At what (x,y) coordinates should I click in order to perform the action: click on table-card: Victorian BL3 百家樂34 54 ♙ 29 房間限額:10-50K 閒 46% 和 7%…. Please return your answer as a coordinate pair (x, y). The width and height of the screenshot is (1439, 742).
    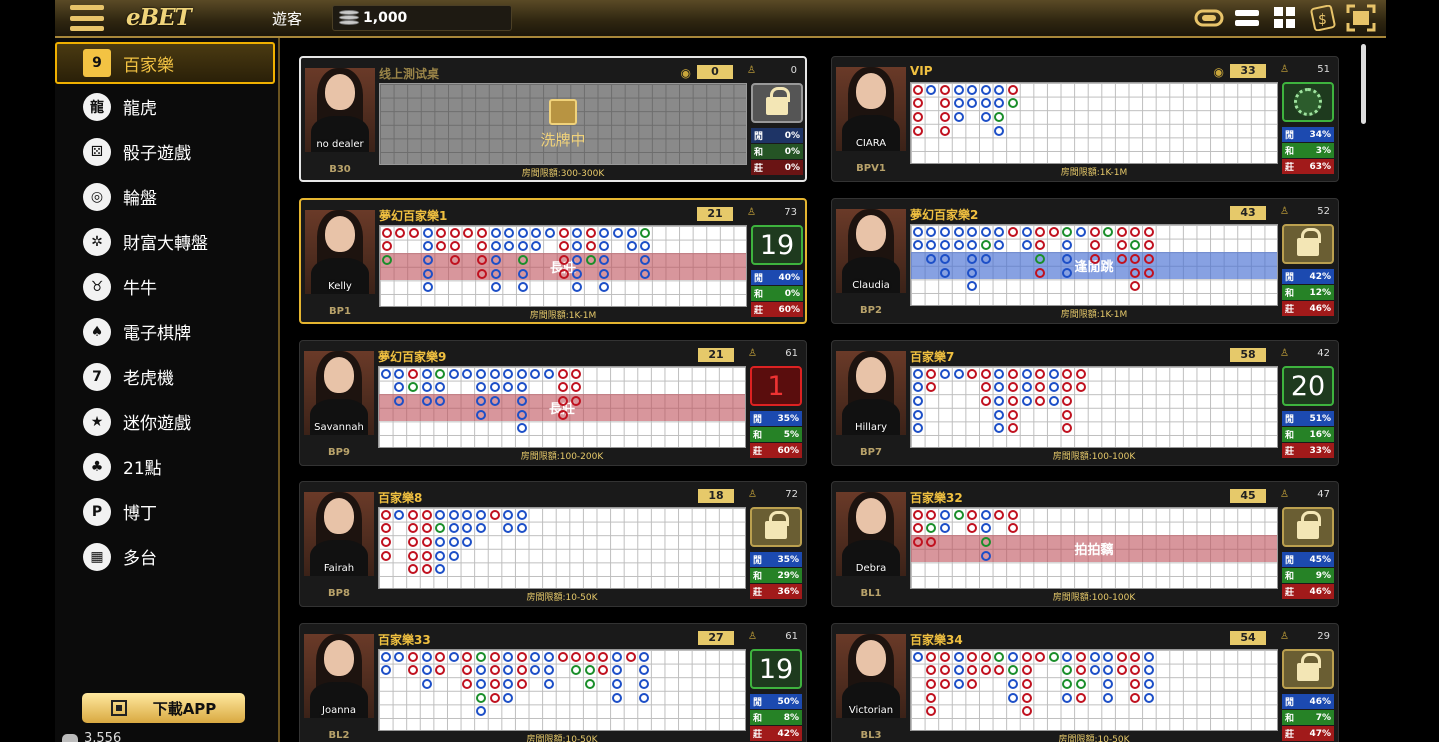
    Looking at the image, I should click on (1085, 682).